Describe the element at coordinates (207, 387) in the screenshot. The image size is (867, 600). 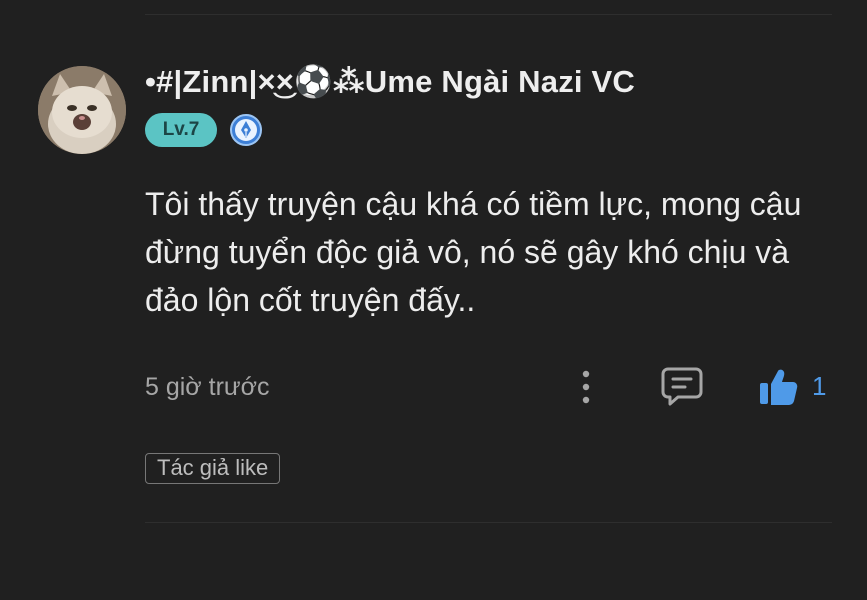
I see `comment-timestamp: 5 giờ trước` at that location.